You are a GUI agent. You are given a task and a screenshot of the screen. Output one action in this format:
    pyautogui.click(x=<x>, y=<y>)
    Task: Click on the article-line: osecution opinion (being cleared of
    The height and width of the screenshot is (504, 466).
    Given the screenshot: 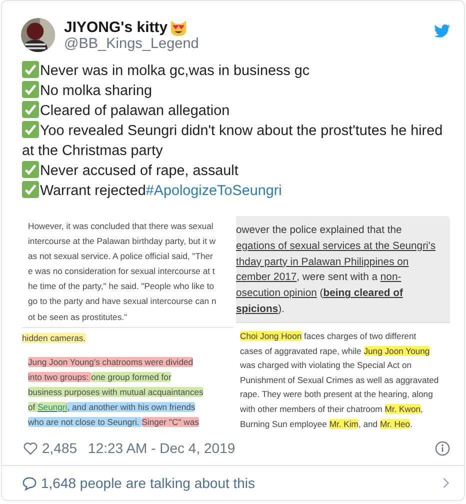 What is the action you would take?
    pyautogui.click(x=320, y=294)
    